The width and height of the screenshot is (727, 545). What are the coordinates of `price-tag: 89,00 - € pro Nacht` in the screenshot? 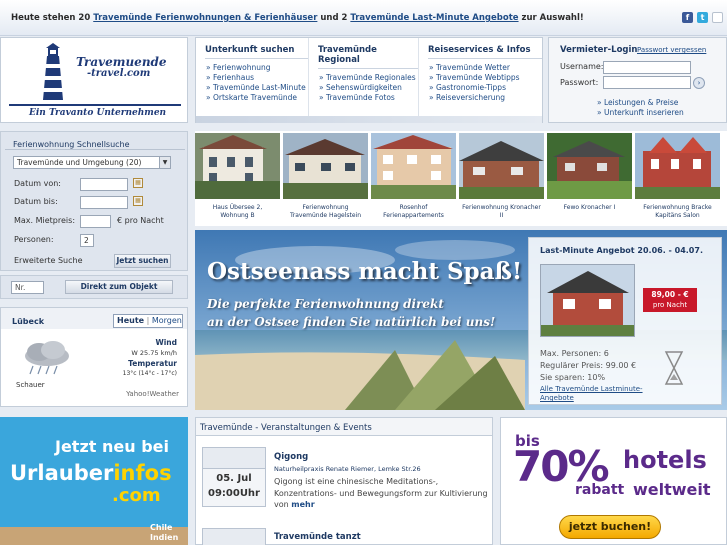 It's located at (670, 300).